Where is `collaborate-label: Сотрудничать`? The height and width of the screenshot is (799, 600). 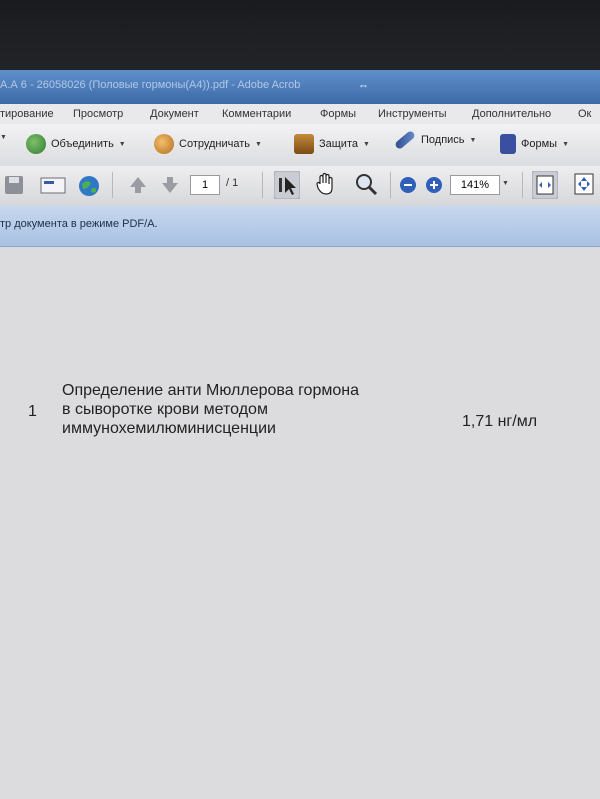 collaborate-label: Сотрудничать is located at coordinates (215, 144).